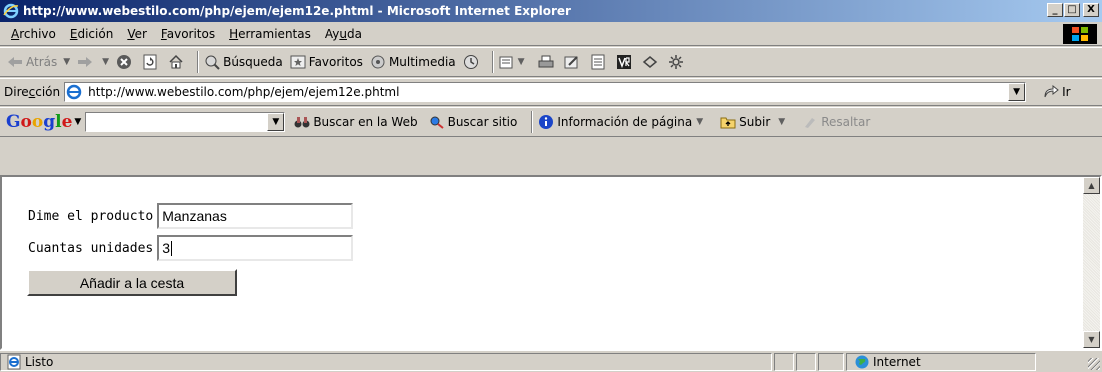 This screenshot has height=372, width=1102. Describe the element at coordinates (276, 122) in the screenshot. I see `google-search-dropdown-icon: ▼` at that location.